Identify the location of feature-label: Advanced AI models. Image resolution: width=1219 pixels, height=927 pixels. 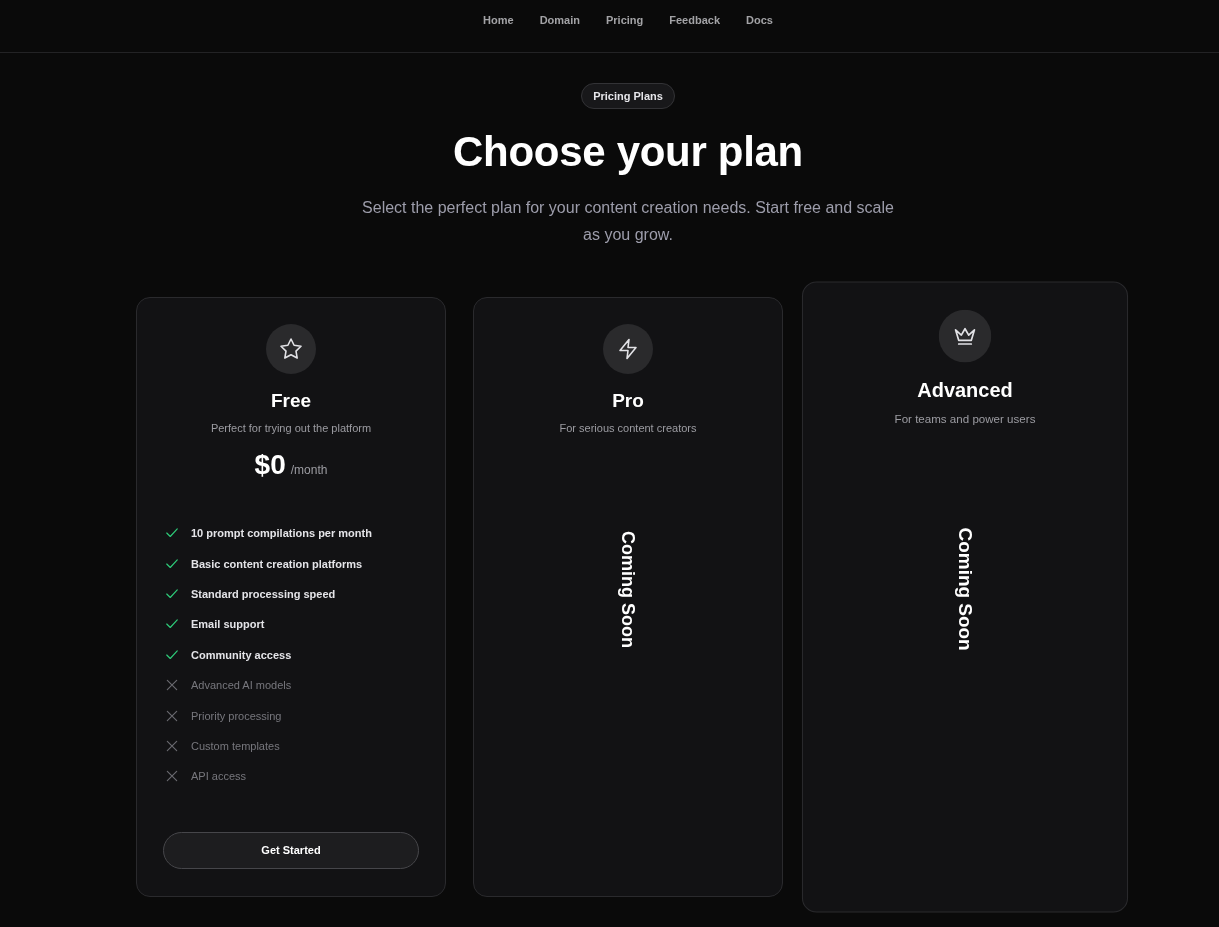
(241, 685).